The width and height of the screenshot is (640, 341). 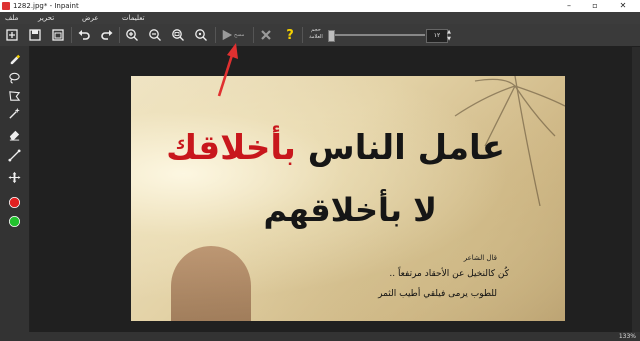 What do you see at coordinates (627, 336) in the screenshot?
I see `zoom-level: 133%` at bounding box center [627, 336].